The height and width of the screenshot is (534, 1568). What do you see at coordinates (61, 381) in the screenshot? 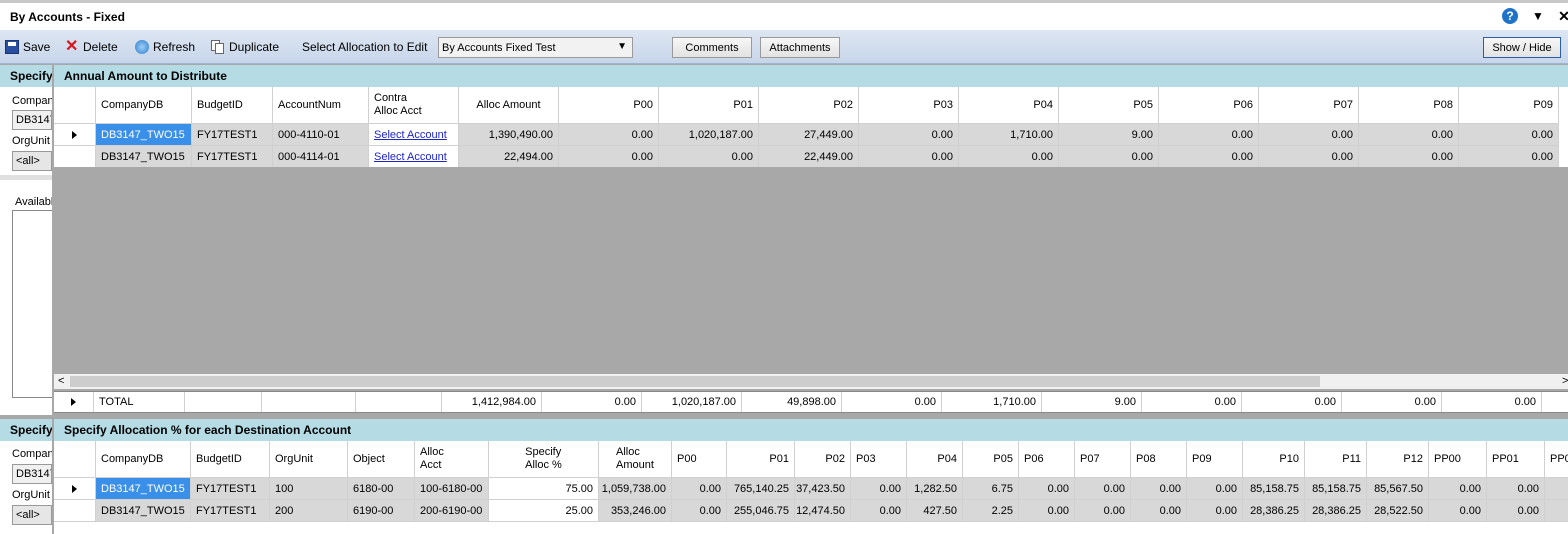
I see `scroll-left-arrow: <` at bounding box center [61, 381].